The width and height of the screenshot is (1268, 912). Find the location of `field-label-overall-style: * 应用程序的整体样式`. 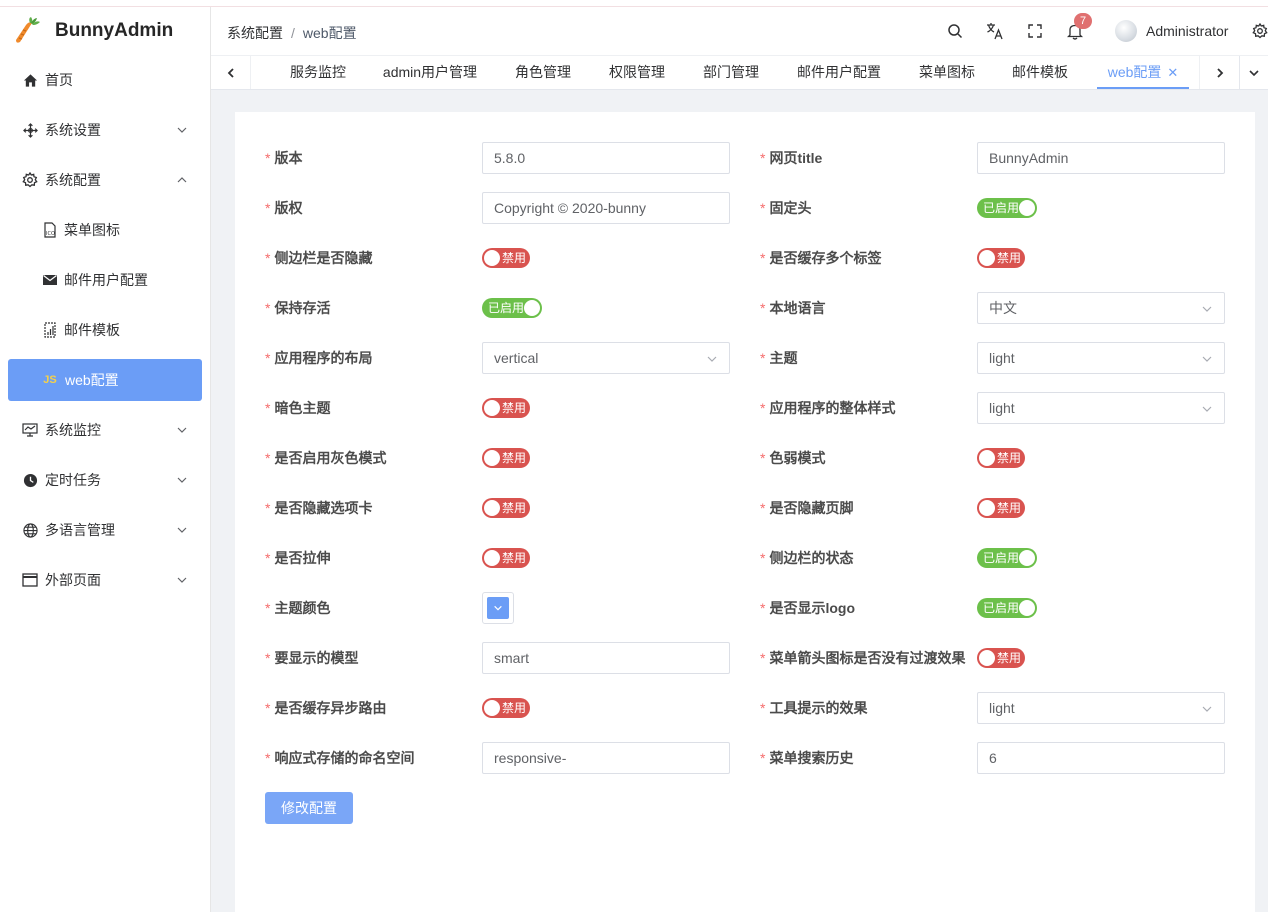

field-label-overall-style: * 应用程序的整体样式 is located at coordinates (828, 408).